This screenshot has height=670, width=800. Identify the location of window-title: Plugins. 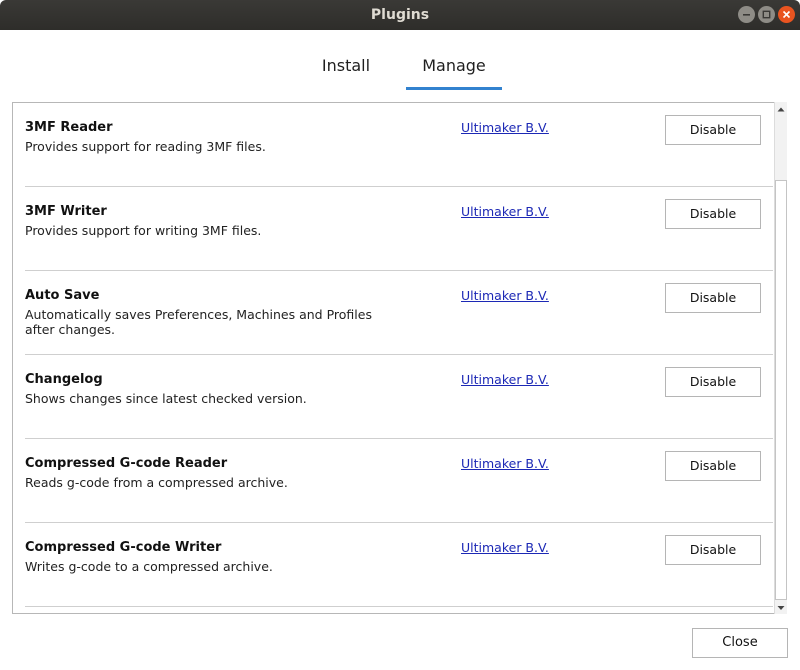
(400, 15).